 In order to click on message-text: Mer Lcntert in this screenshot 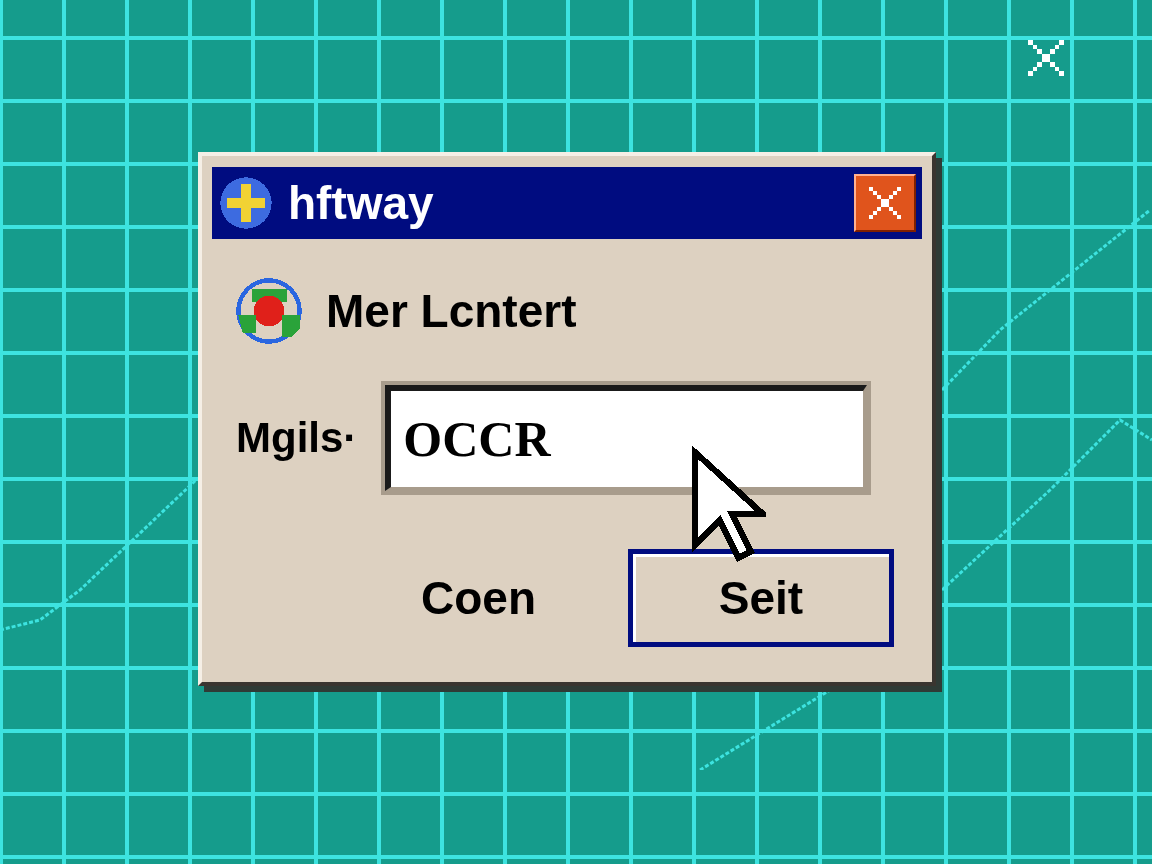, I will do `click(451, 311)`.